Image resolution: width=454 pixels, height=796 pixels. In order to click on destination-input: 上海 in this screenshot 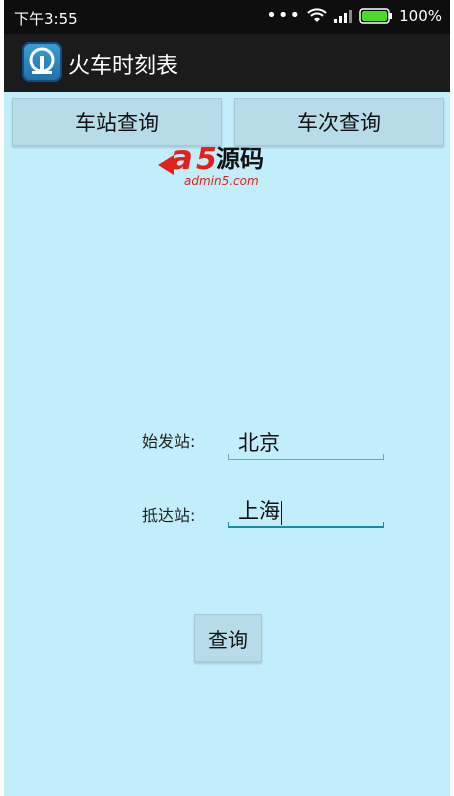, I will do `click(306, 512)`.